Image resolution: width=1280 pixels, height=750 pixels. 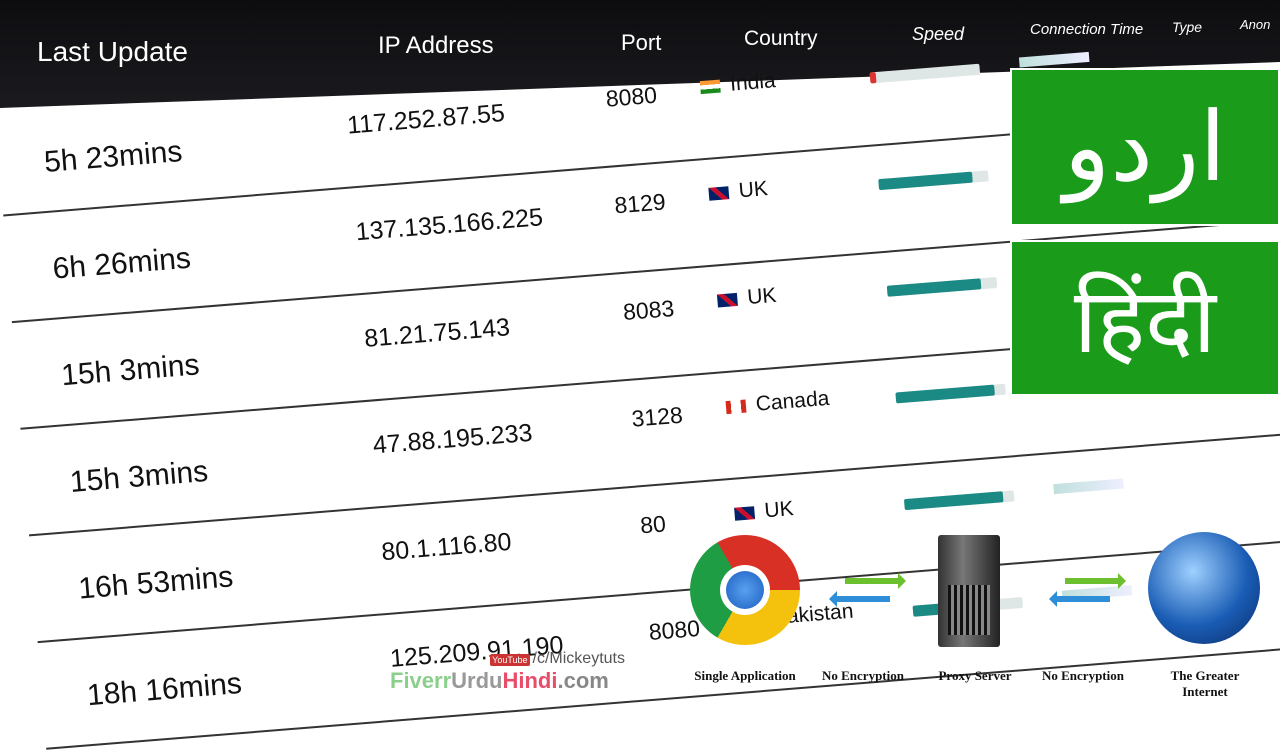 What do you see at coordinates (449, 225) in the screenshot?
I see `ip-address: 137.135.166.225` at bounding box center [449, 225].